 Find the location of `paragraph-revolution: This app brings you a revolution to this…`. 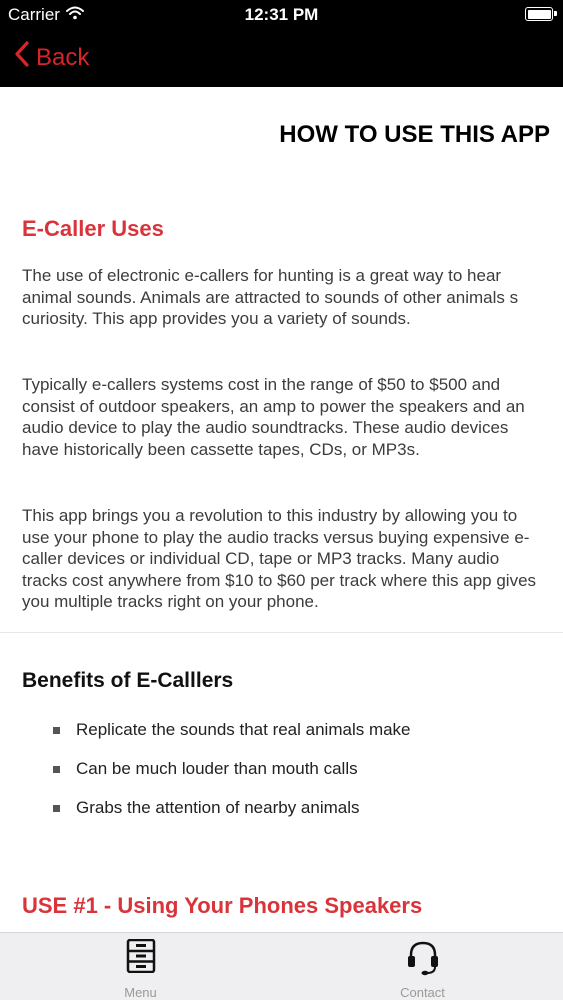

paragraph-revolution: This app brings you a revolution to this… is located at coordinates (279, 558).